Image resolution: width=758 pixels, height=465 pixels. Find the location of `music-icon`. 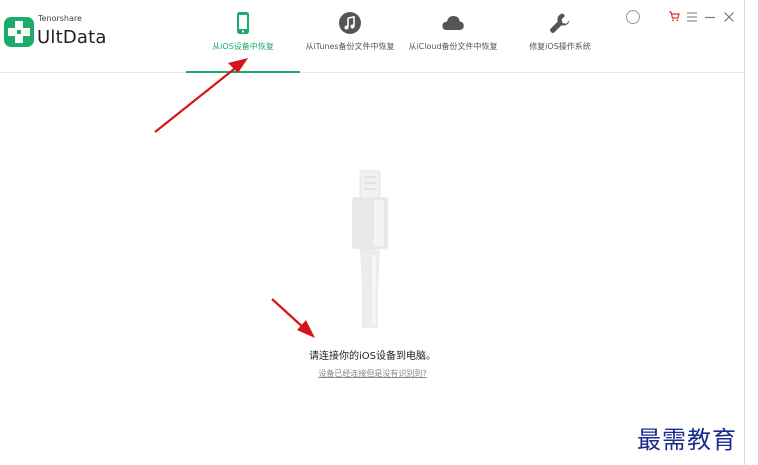

music-icon is located at coordinates (350, 23).